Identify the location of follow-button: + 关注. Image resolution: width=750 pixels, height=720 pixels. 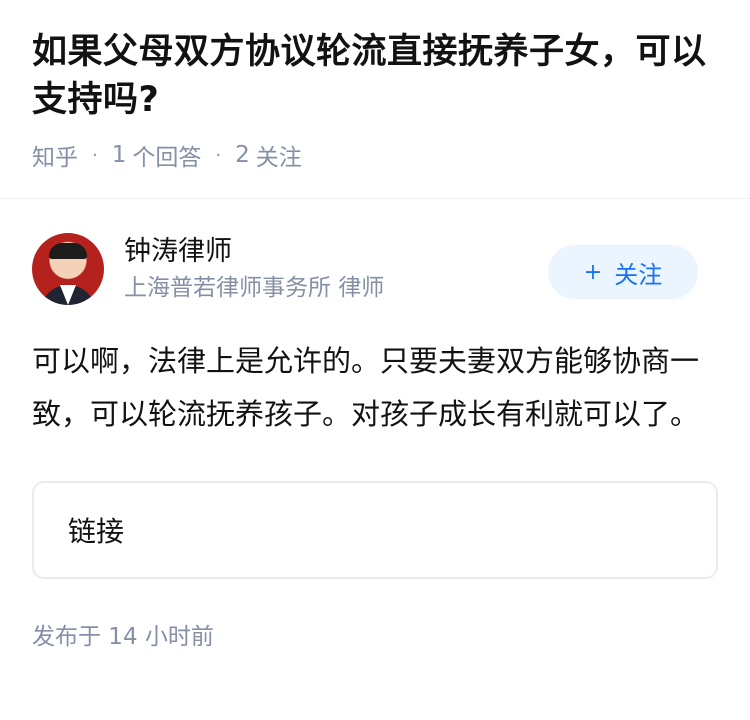
(623, 272).